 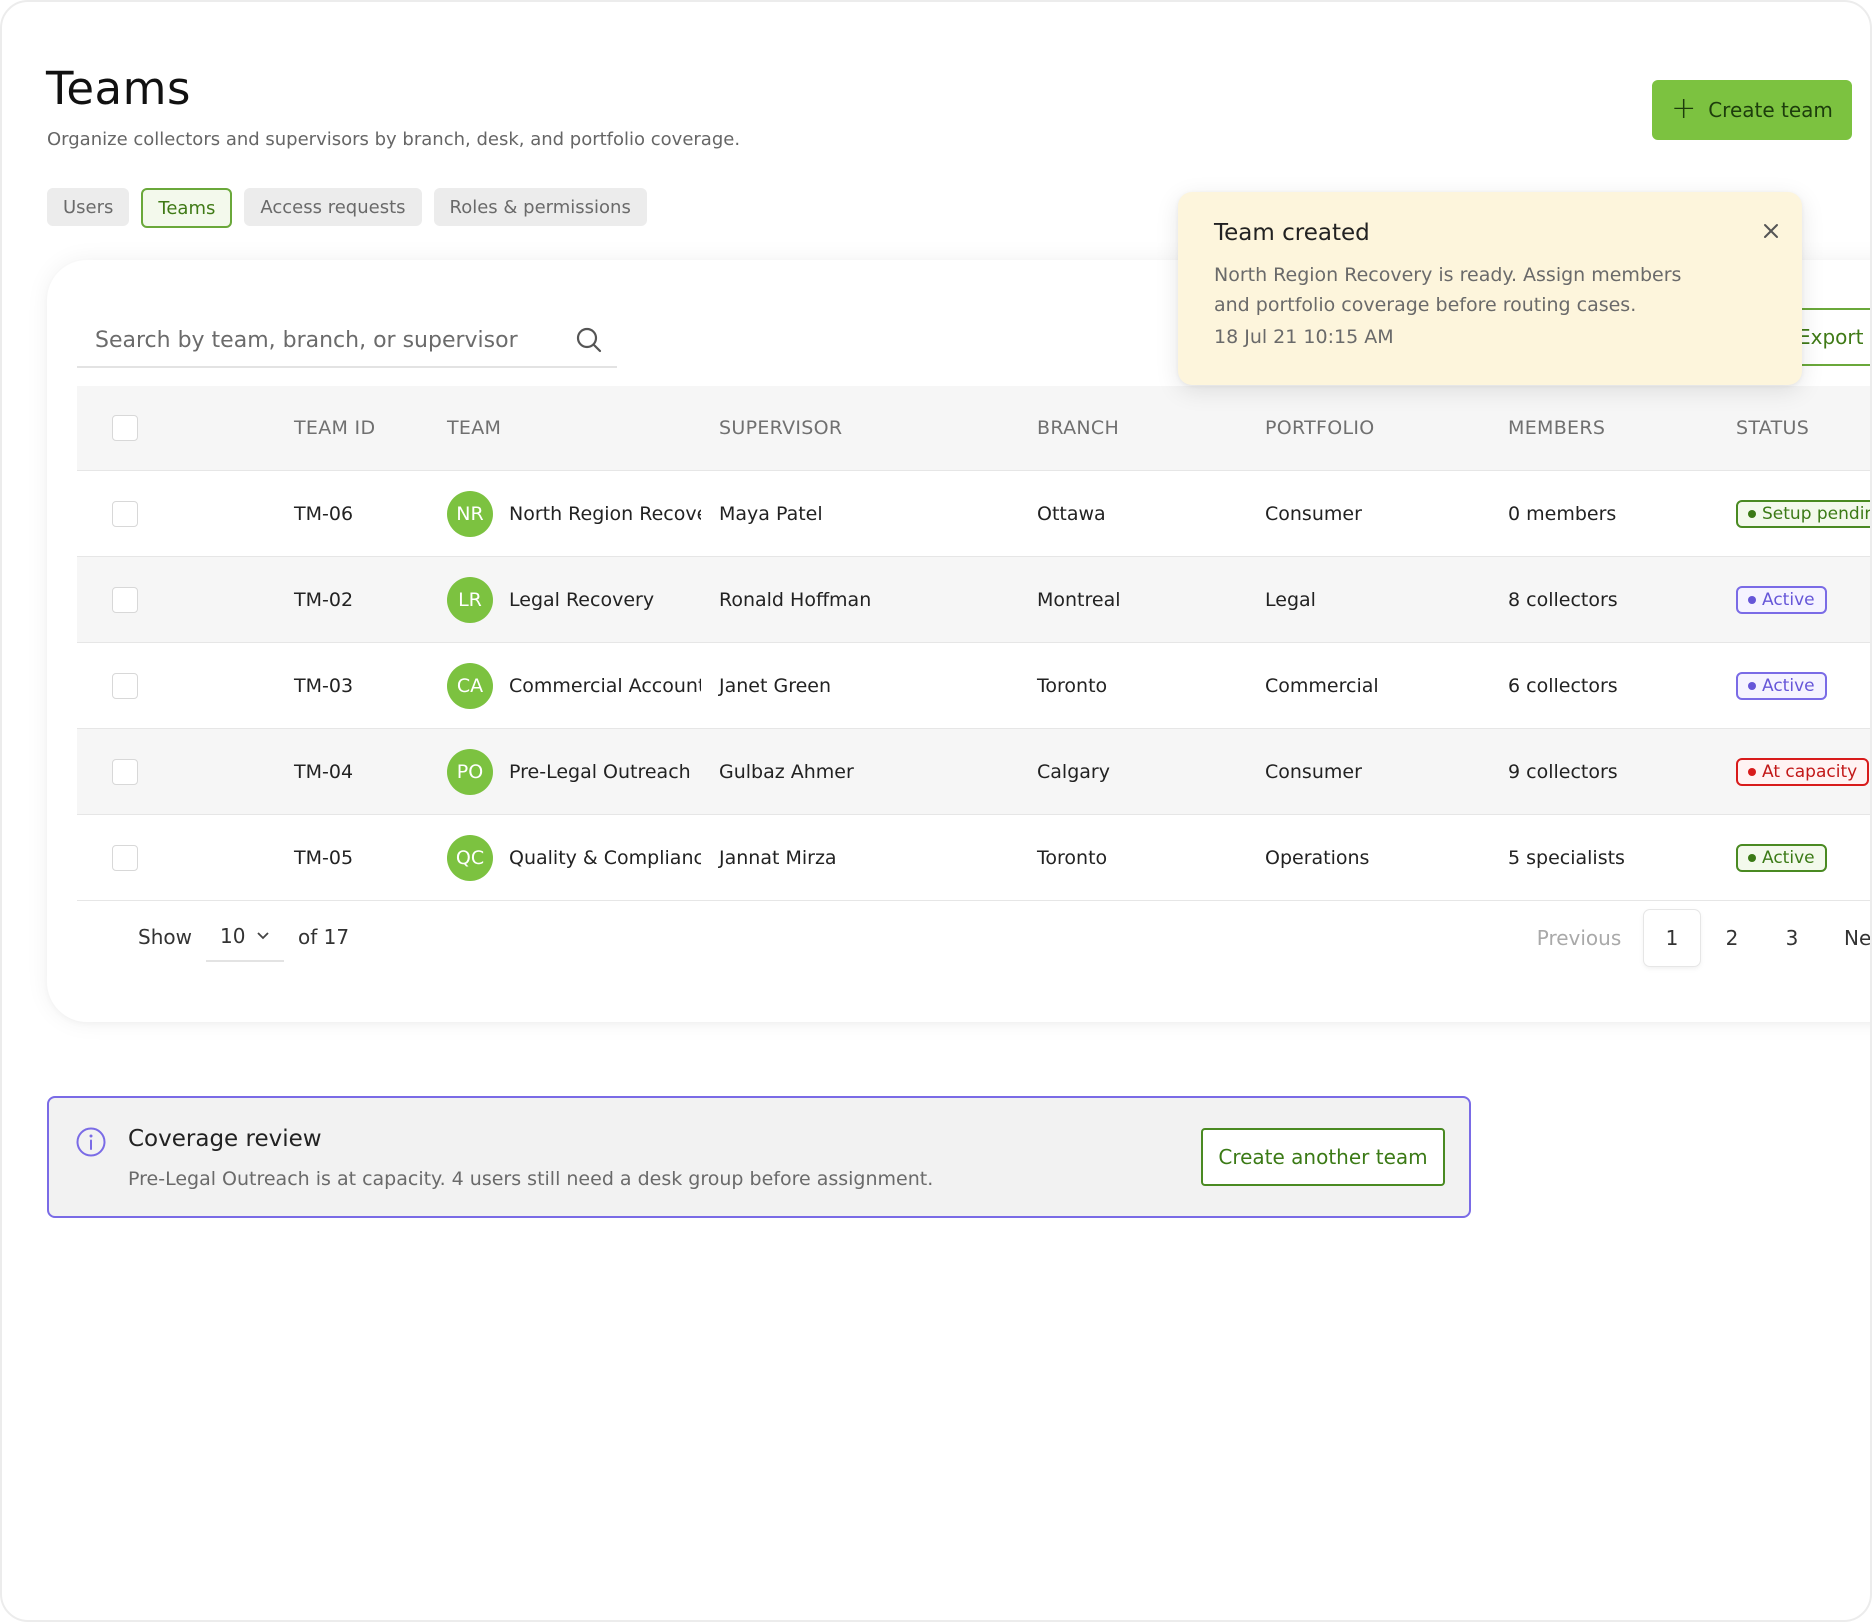 I want to click on portfolio: Consumer, so click(x=1385, y=771).